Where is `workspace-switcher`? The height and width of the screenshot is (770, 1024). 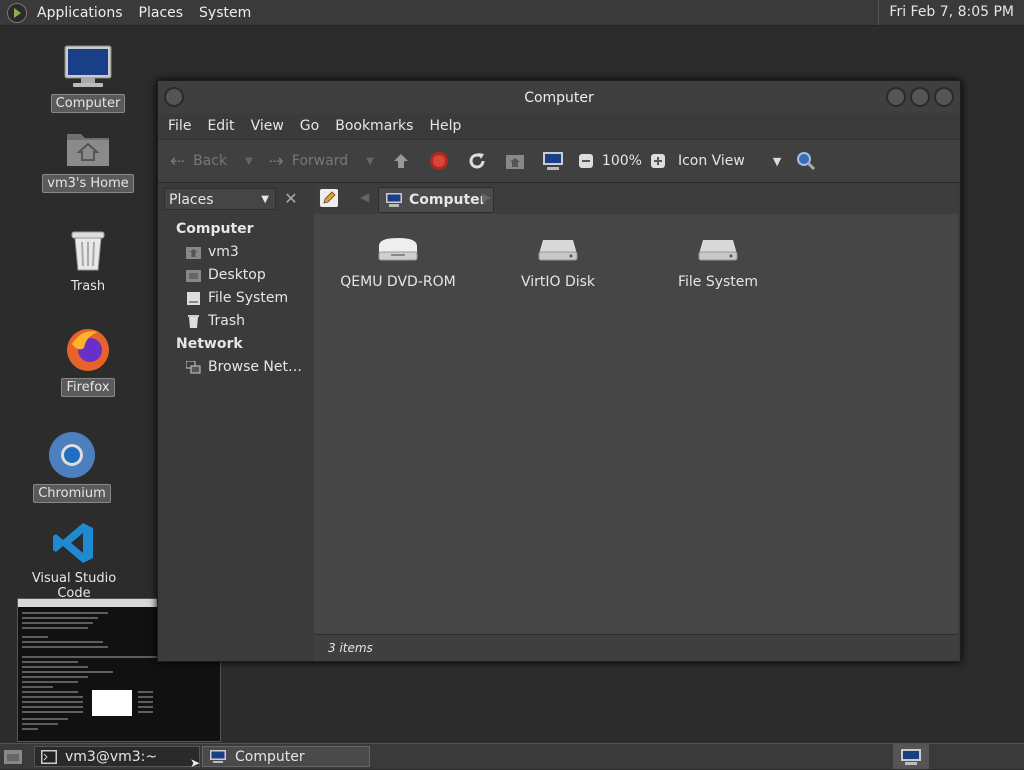
workspace-switcher is located at coordinates (911, 756).